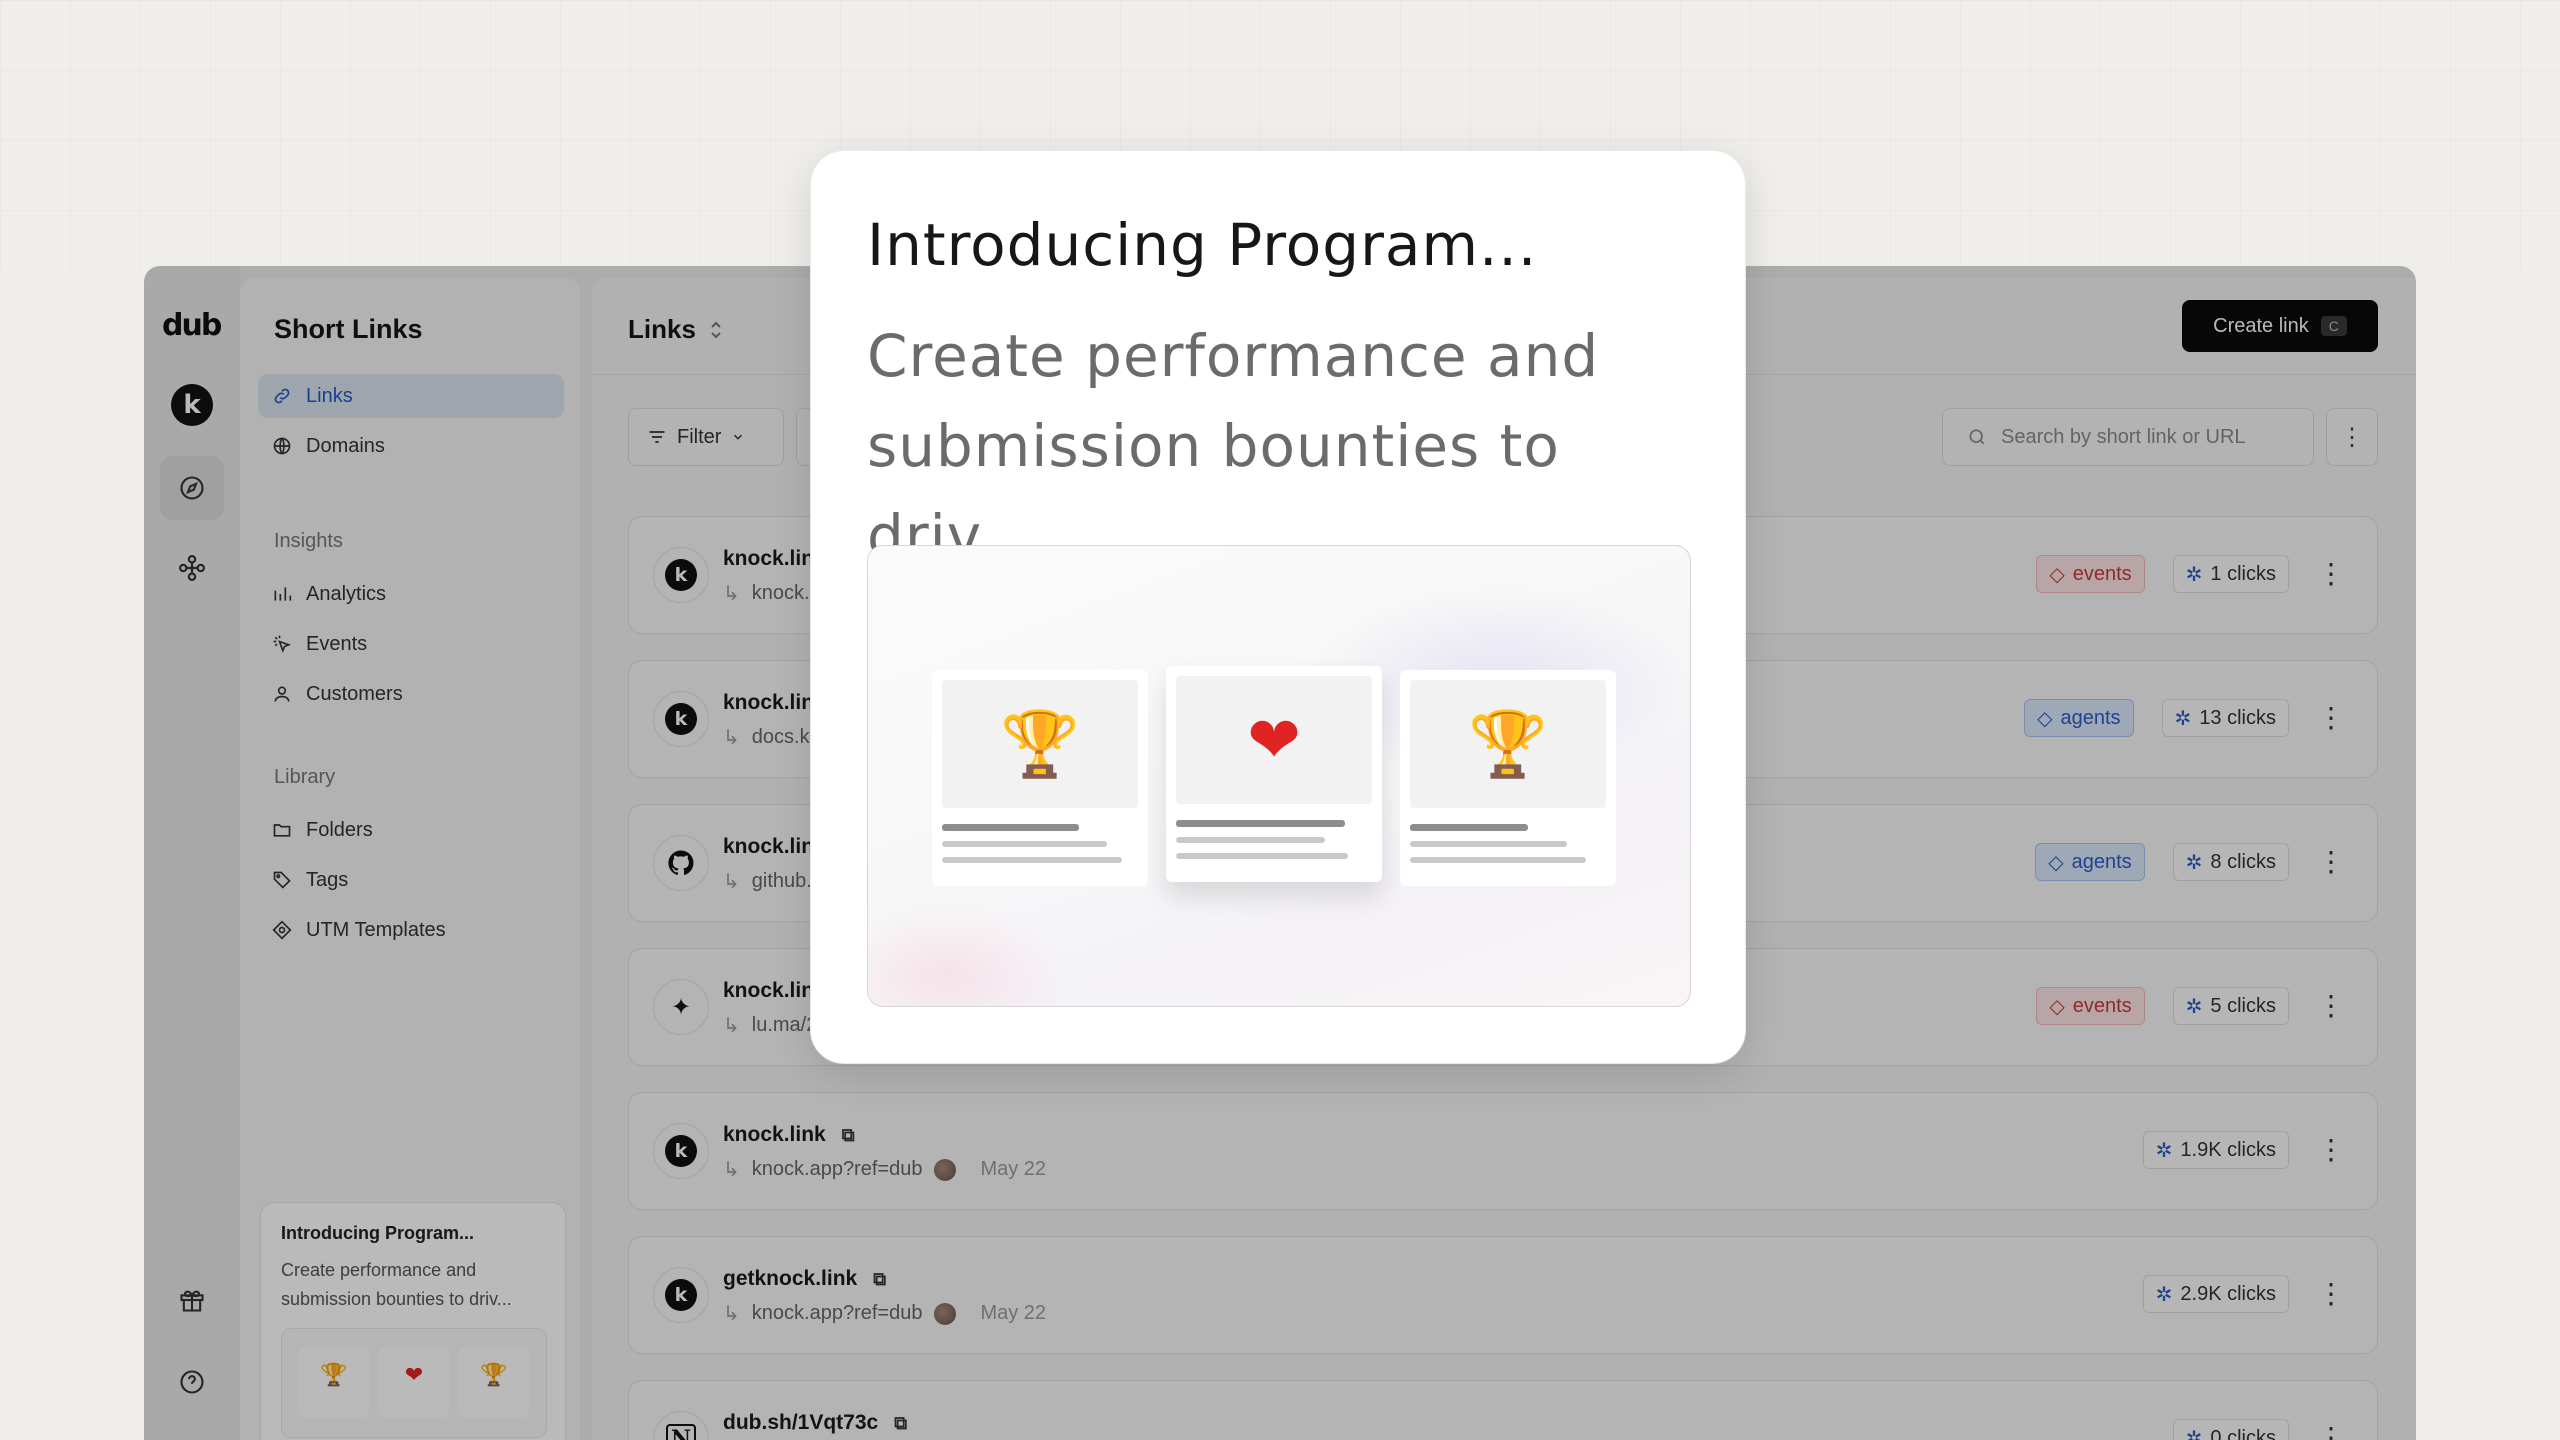 This screenshot has height=1440, width=2560. I want to click on bounties-illustration: 🏆 ❤ 🏆, so click(1279, 776).